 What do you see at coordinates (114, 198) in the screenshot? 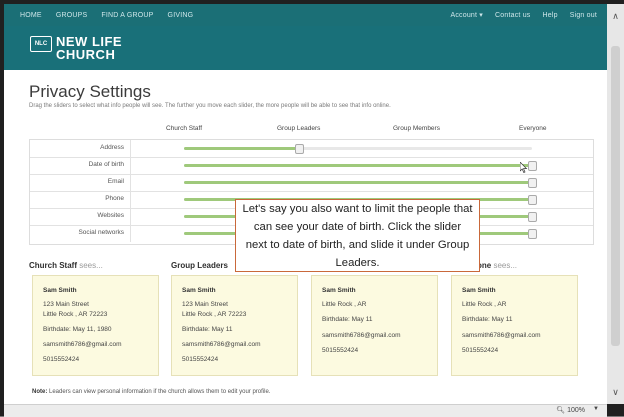
I see `slider-label: Phone` at bounding box center [114, 198].